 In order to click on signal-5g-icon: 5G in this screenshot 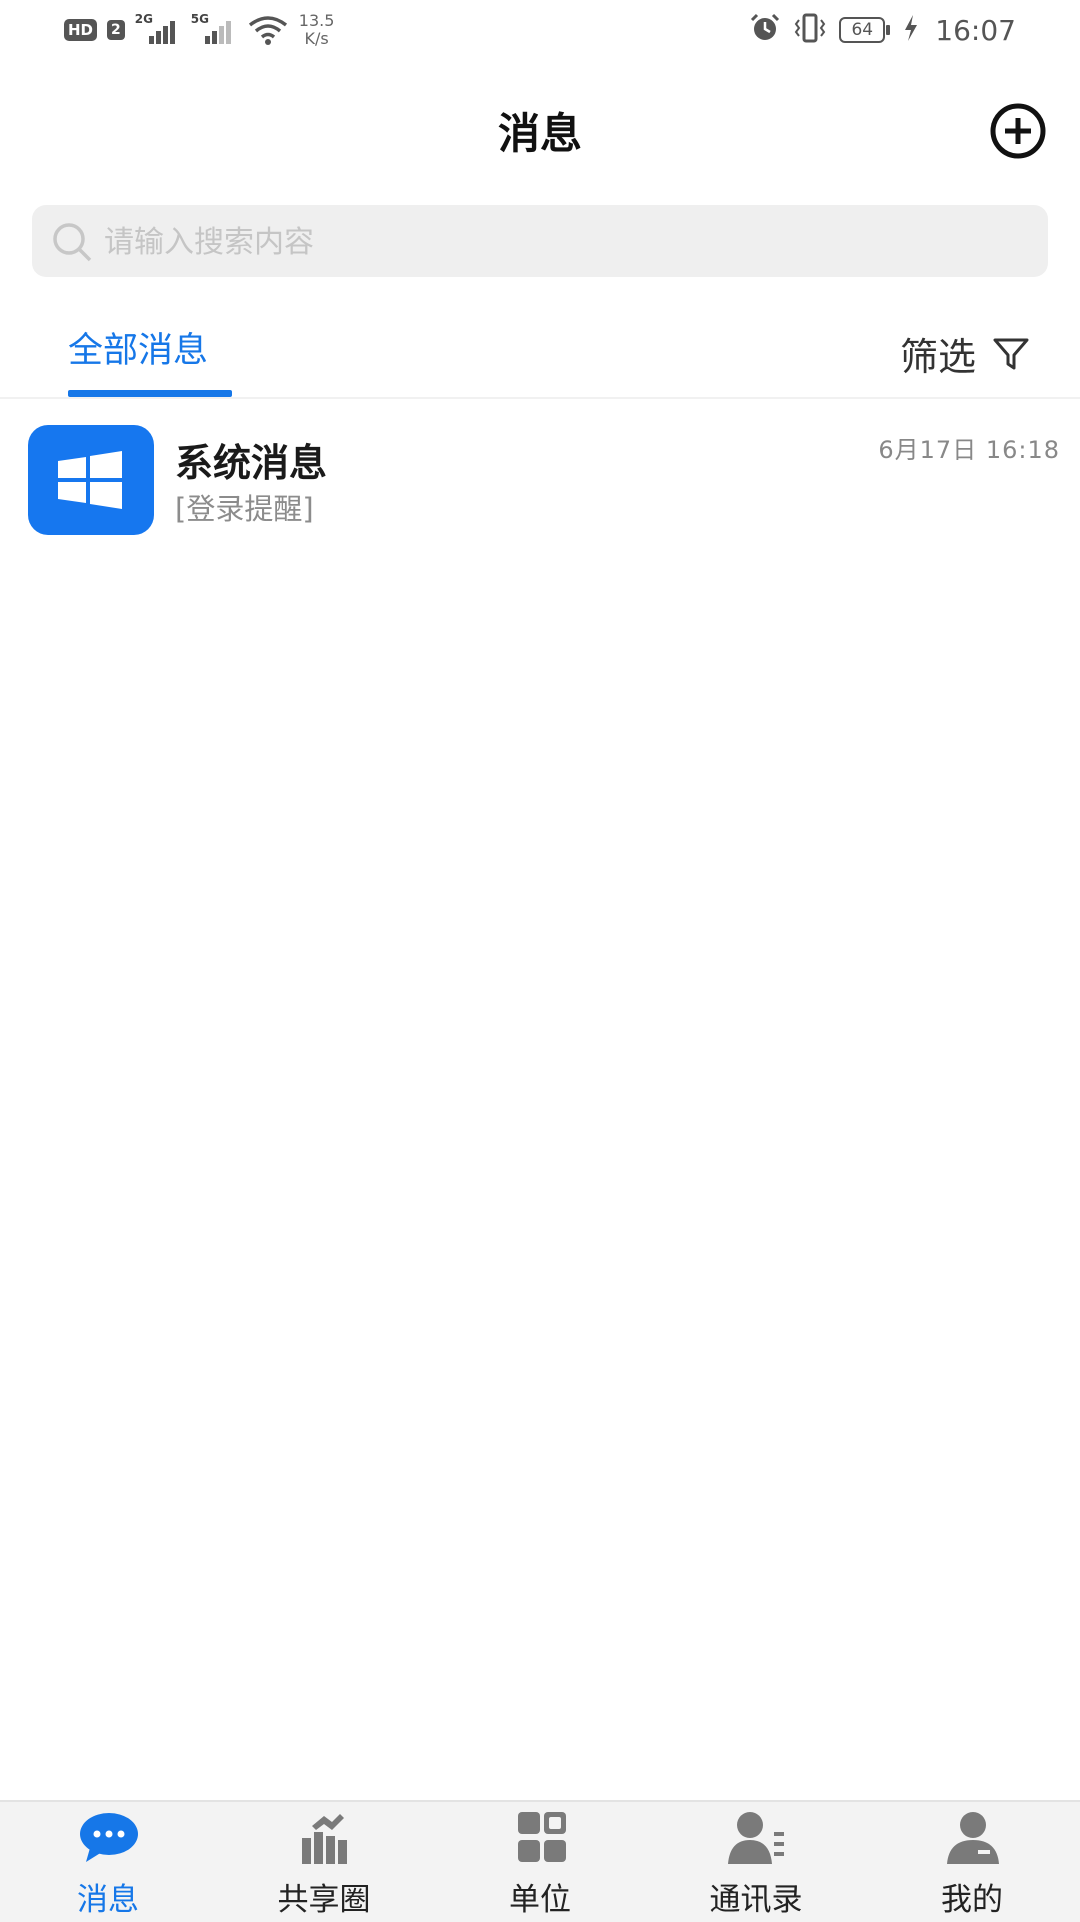, I will do `click(214, 30)`.